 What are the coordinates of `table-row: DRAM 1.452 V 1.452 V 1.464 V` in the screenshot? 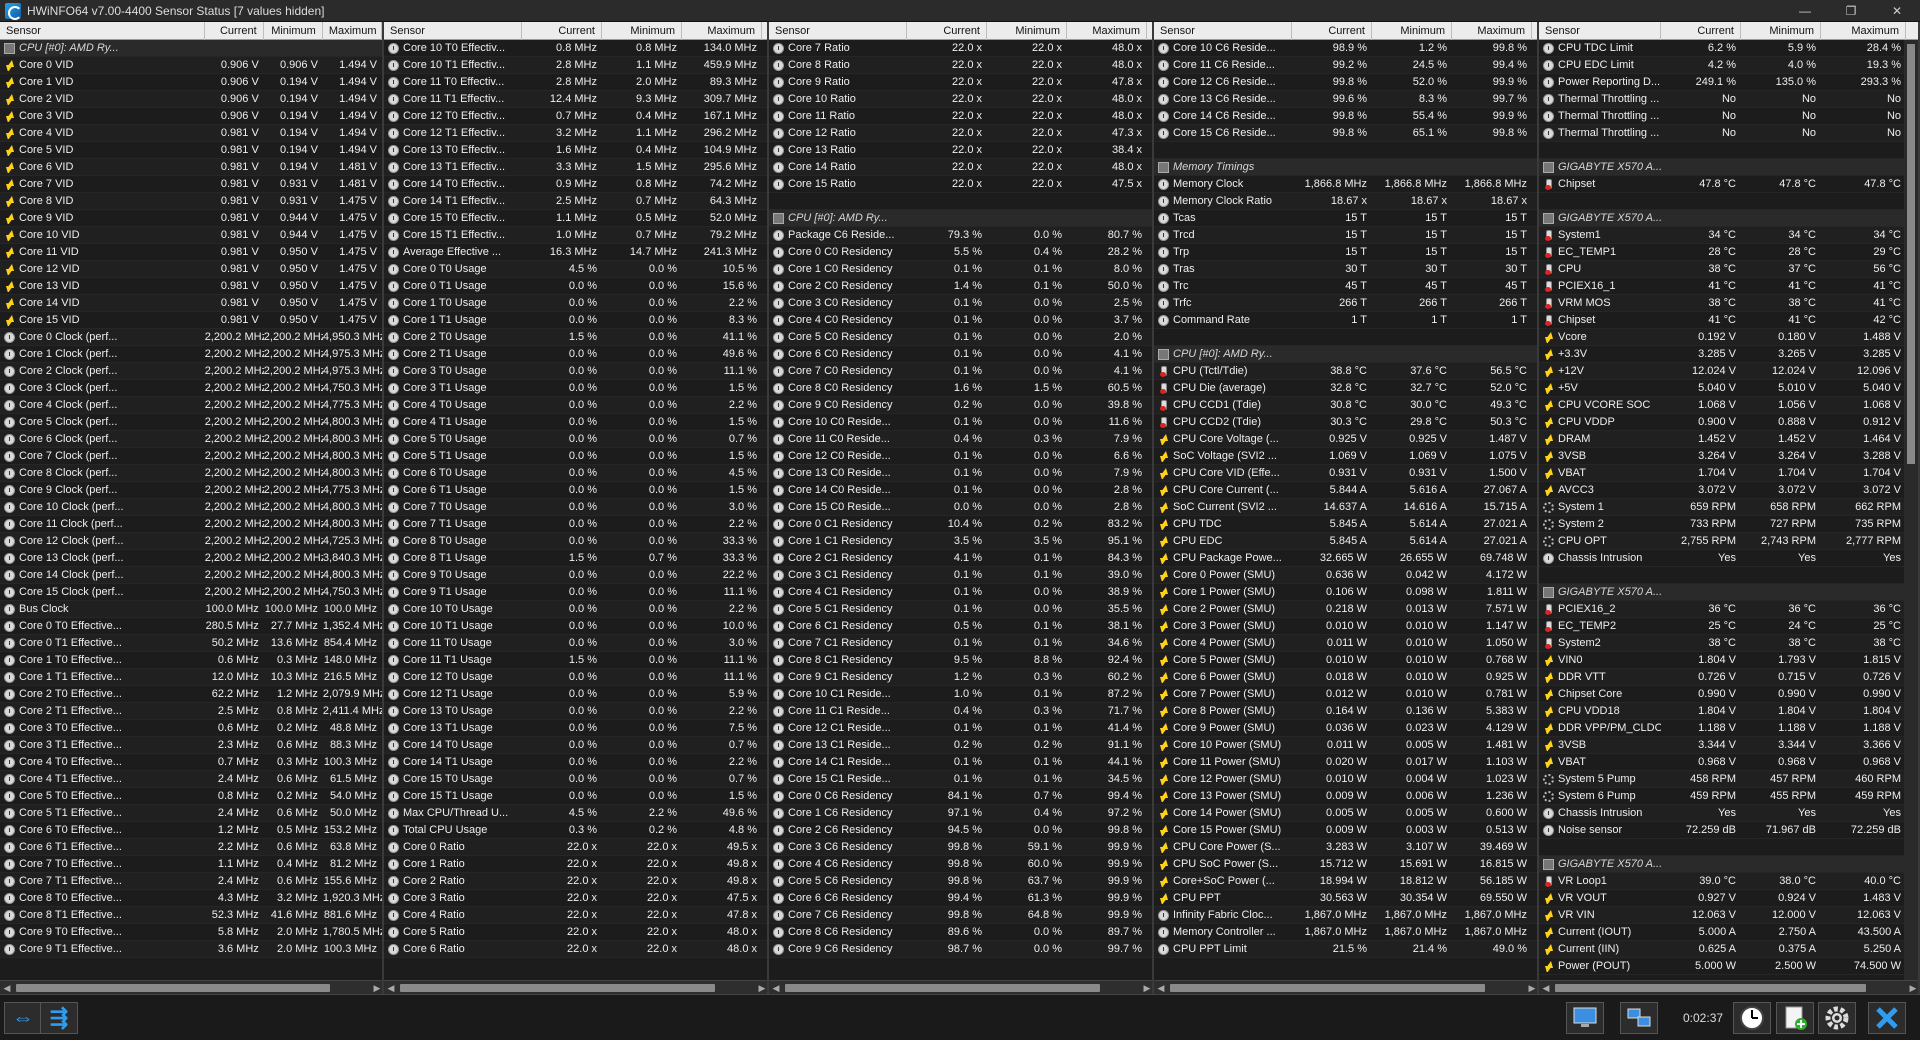 It's located at (1728, 439).